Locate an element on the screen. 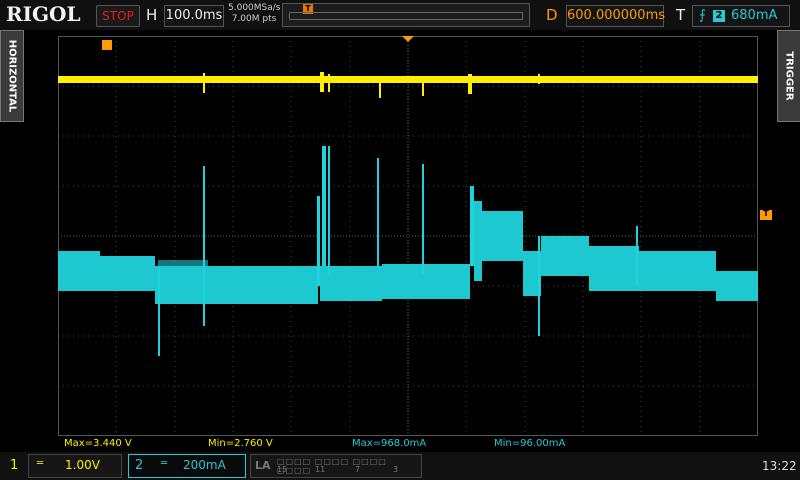  brand-logo: RIGOL is located at coordinates (43, 14).